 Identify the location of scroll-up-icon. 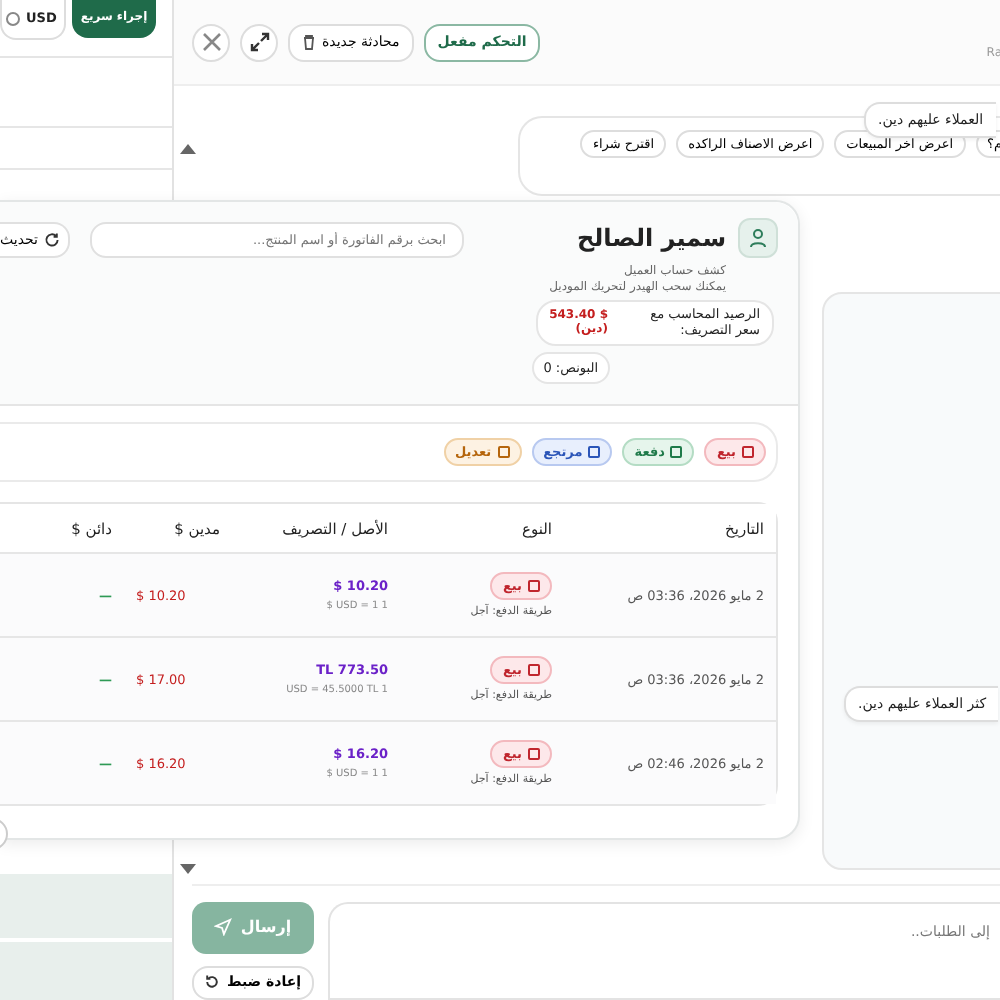
(188, 149).